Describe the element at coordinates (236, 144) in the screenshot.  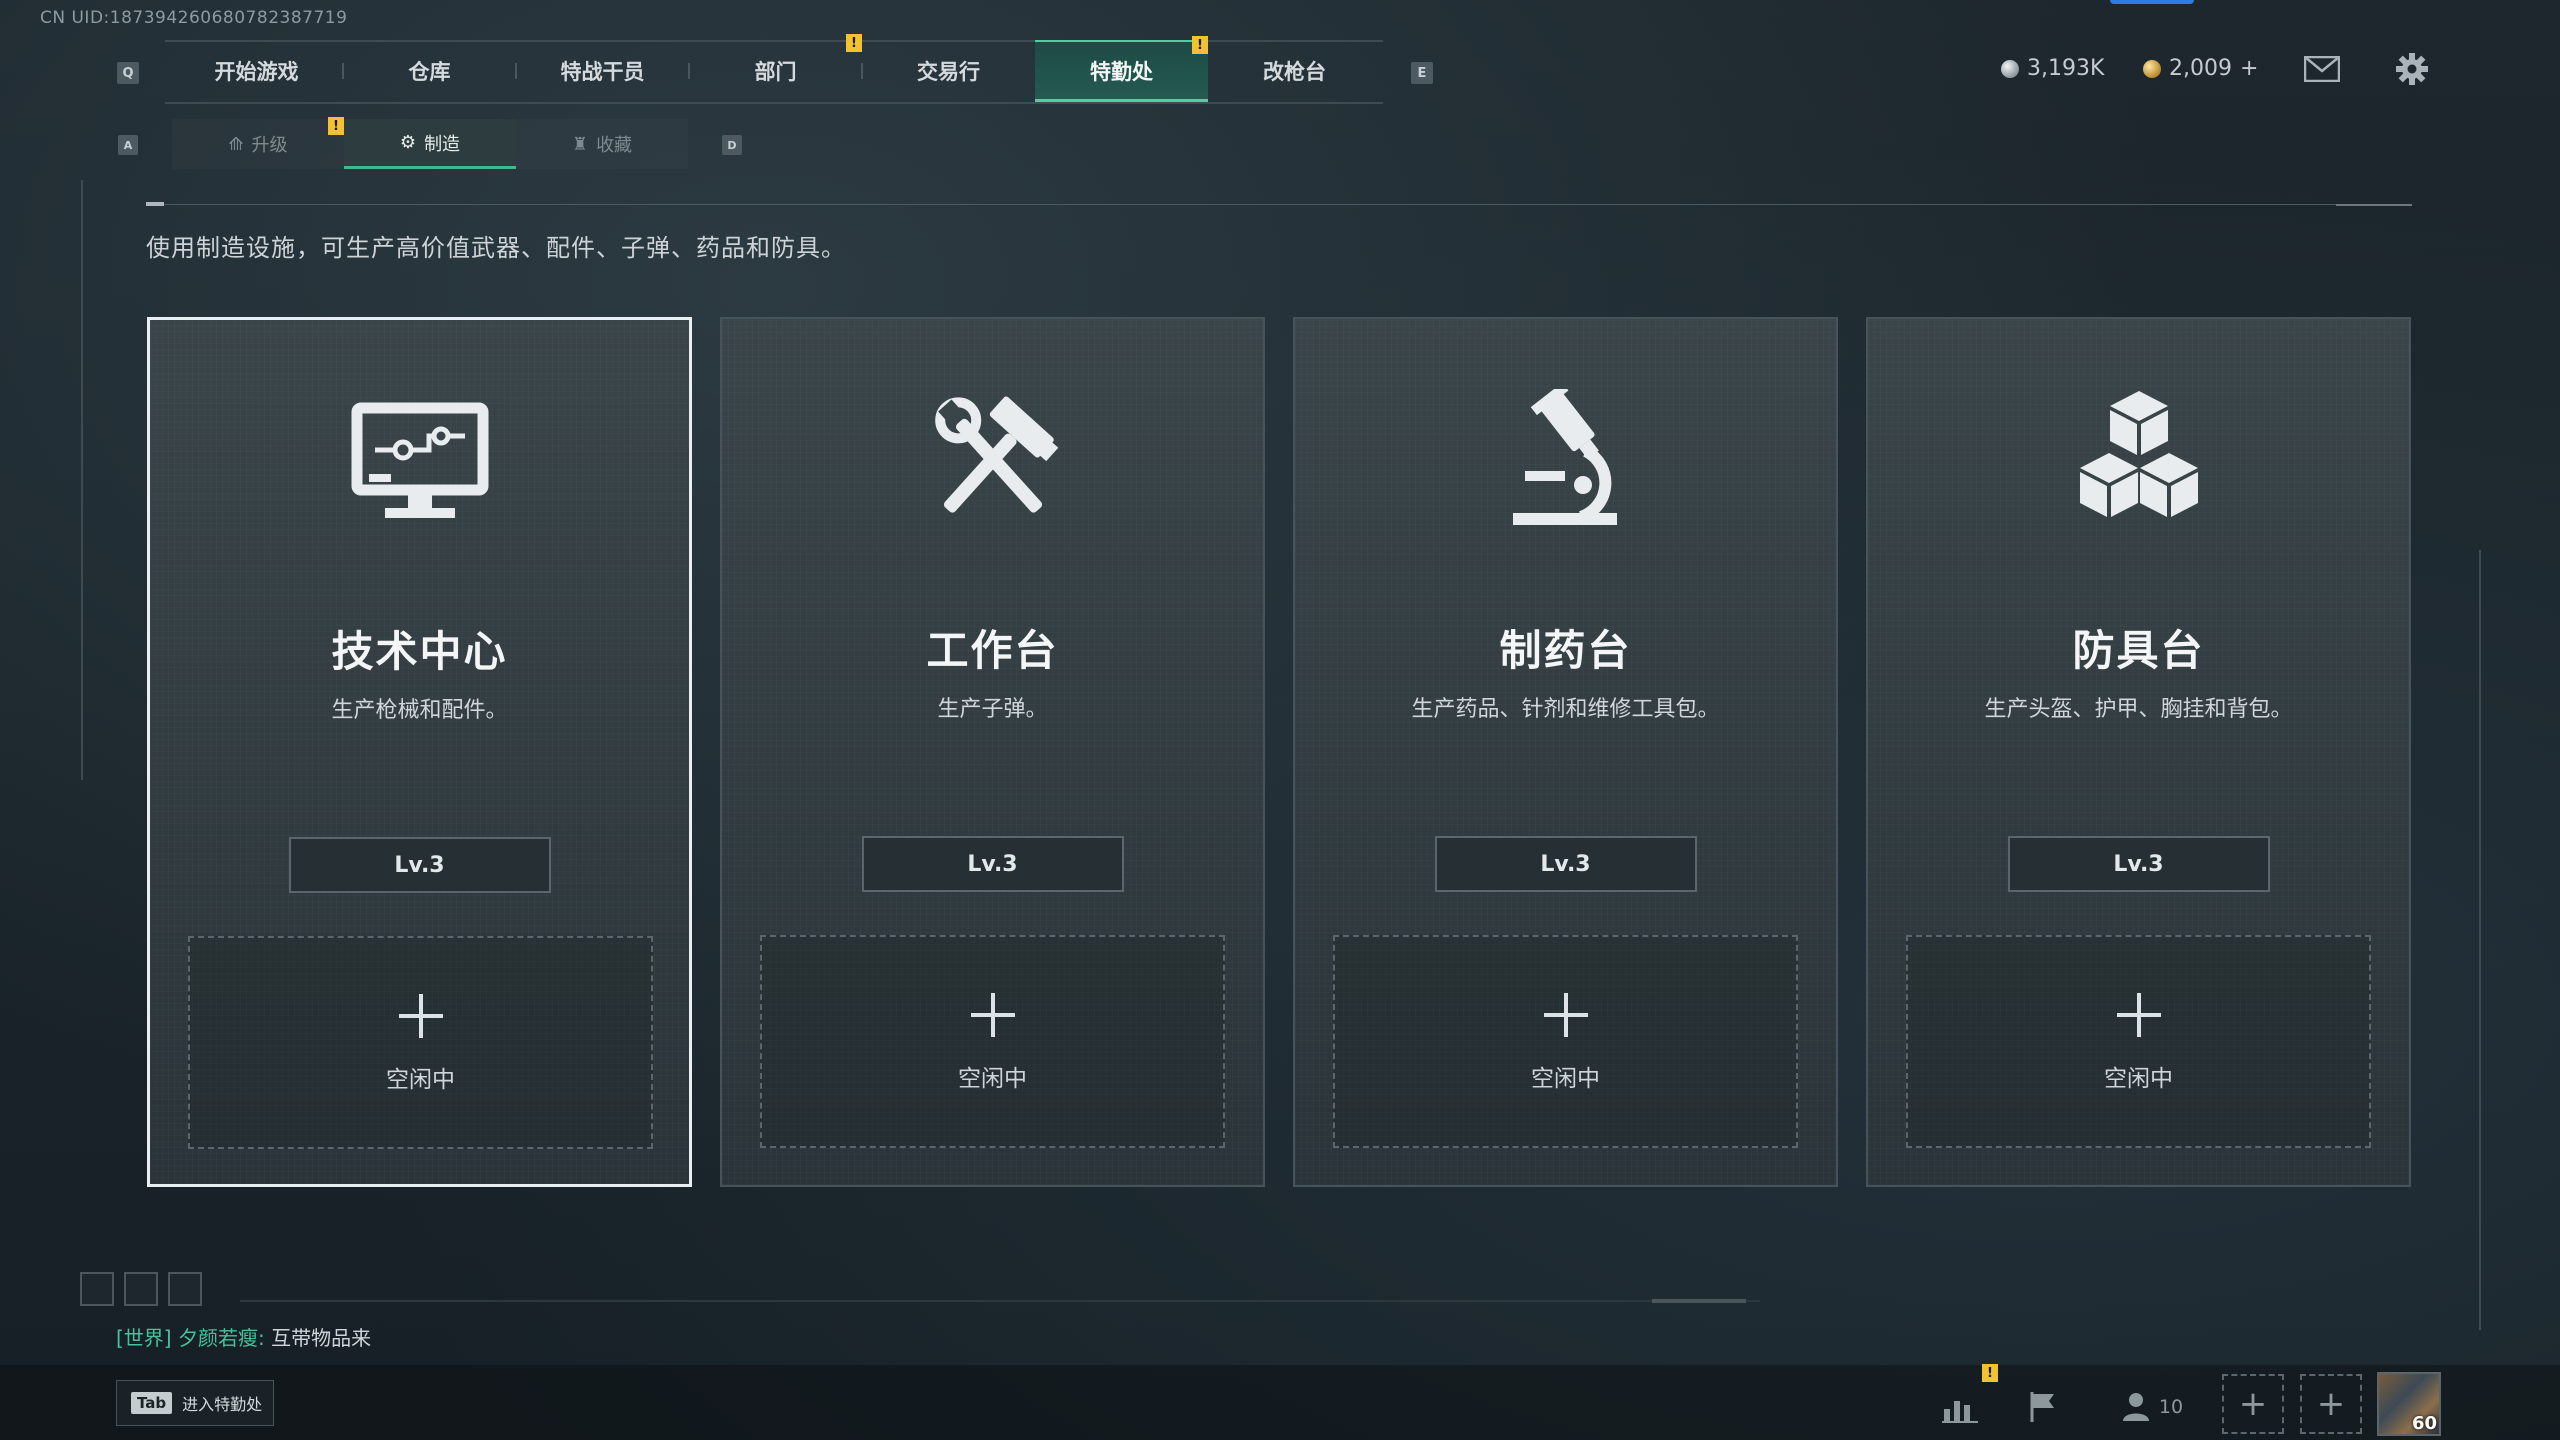
I see `upgrade-icon: ⟰` at that location.